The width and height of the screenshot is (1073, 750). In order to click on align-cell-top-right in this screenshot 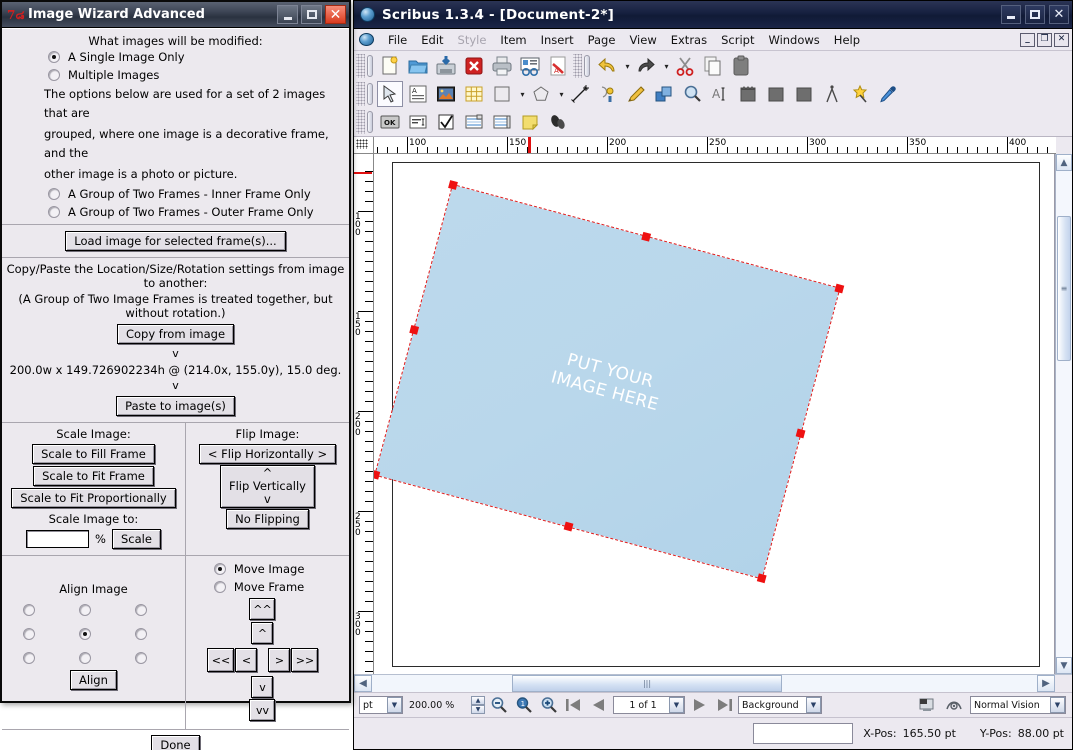, I will do `click(141, 610)`.